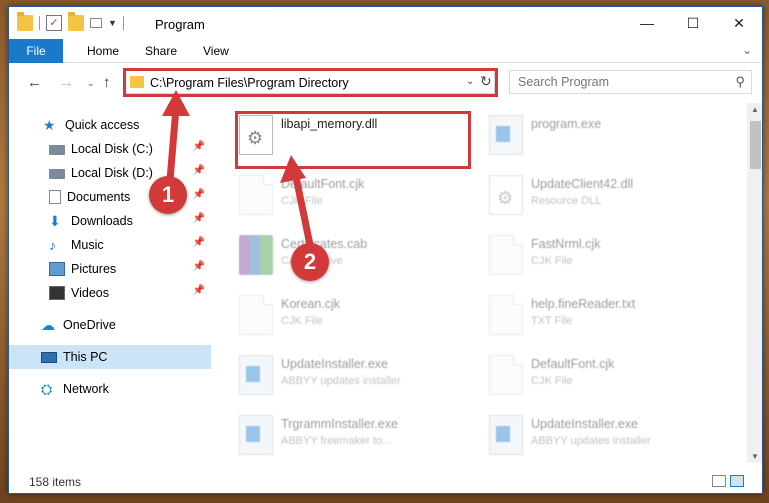  Describe the element at coordinates (54, 23) in the screenshot. I see `properties-icon: ✓` at that location.